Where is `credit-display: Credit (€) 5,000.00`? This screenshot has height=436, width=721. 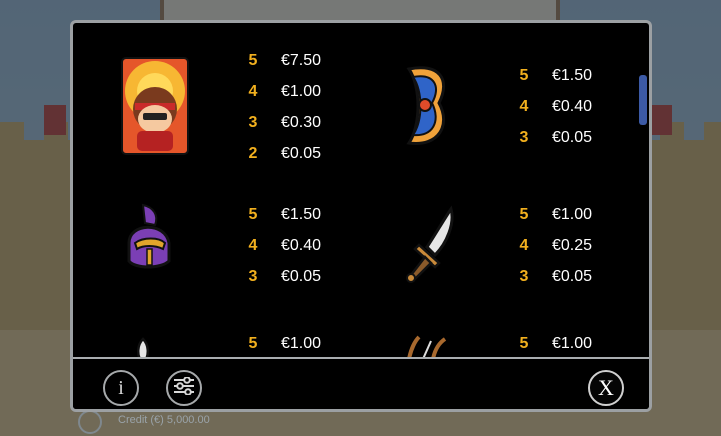
credit-display: Credit (€) 5,000.00 is located at coordinates (164, 420).